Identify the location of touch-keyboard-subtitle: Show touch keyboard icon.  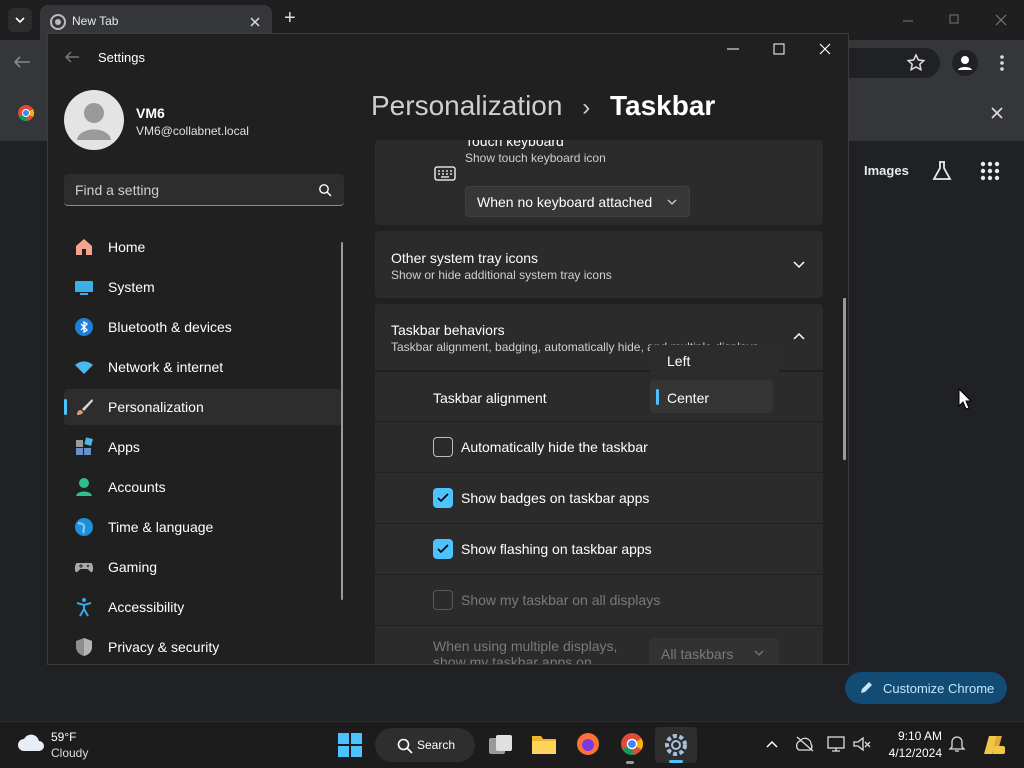
(535, 158).